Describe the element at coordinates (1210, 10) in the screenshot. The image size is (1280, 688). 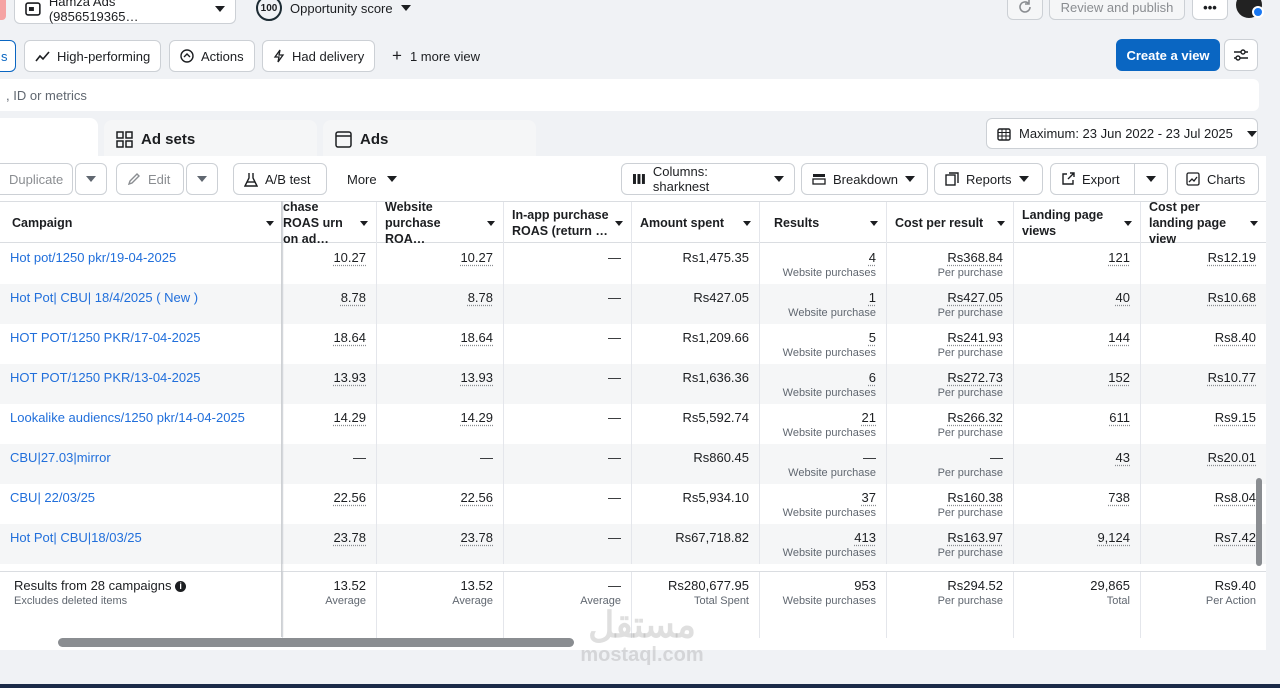
I see `more-options-button: •••` at that location.